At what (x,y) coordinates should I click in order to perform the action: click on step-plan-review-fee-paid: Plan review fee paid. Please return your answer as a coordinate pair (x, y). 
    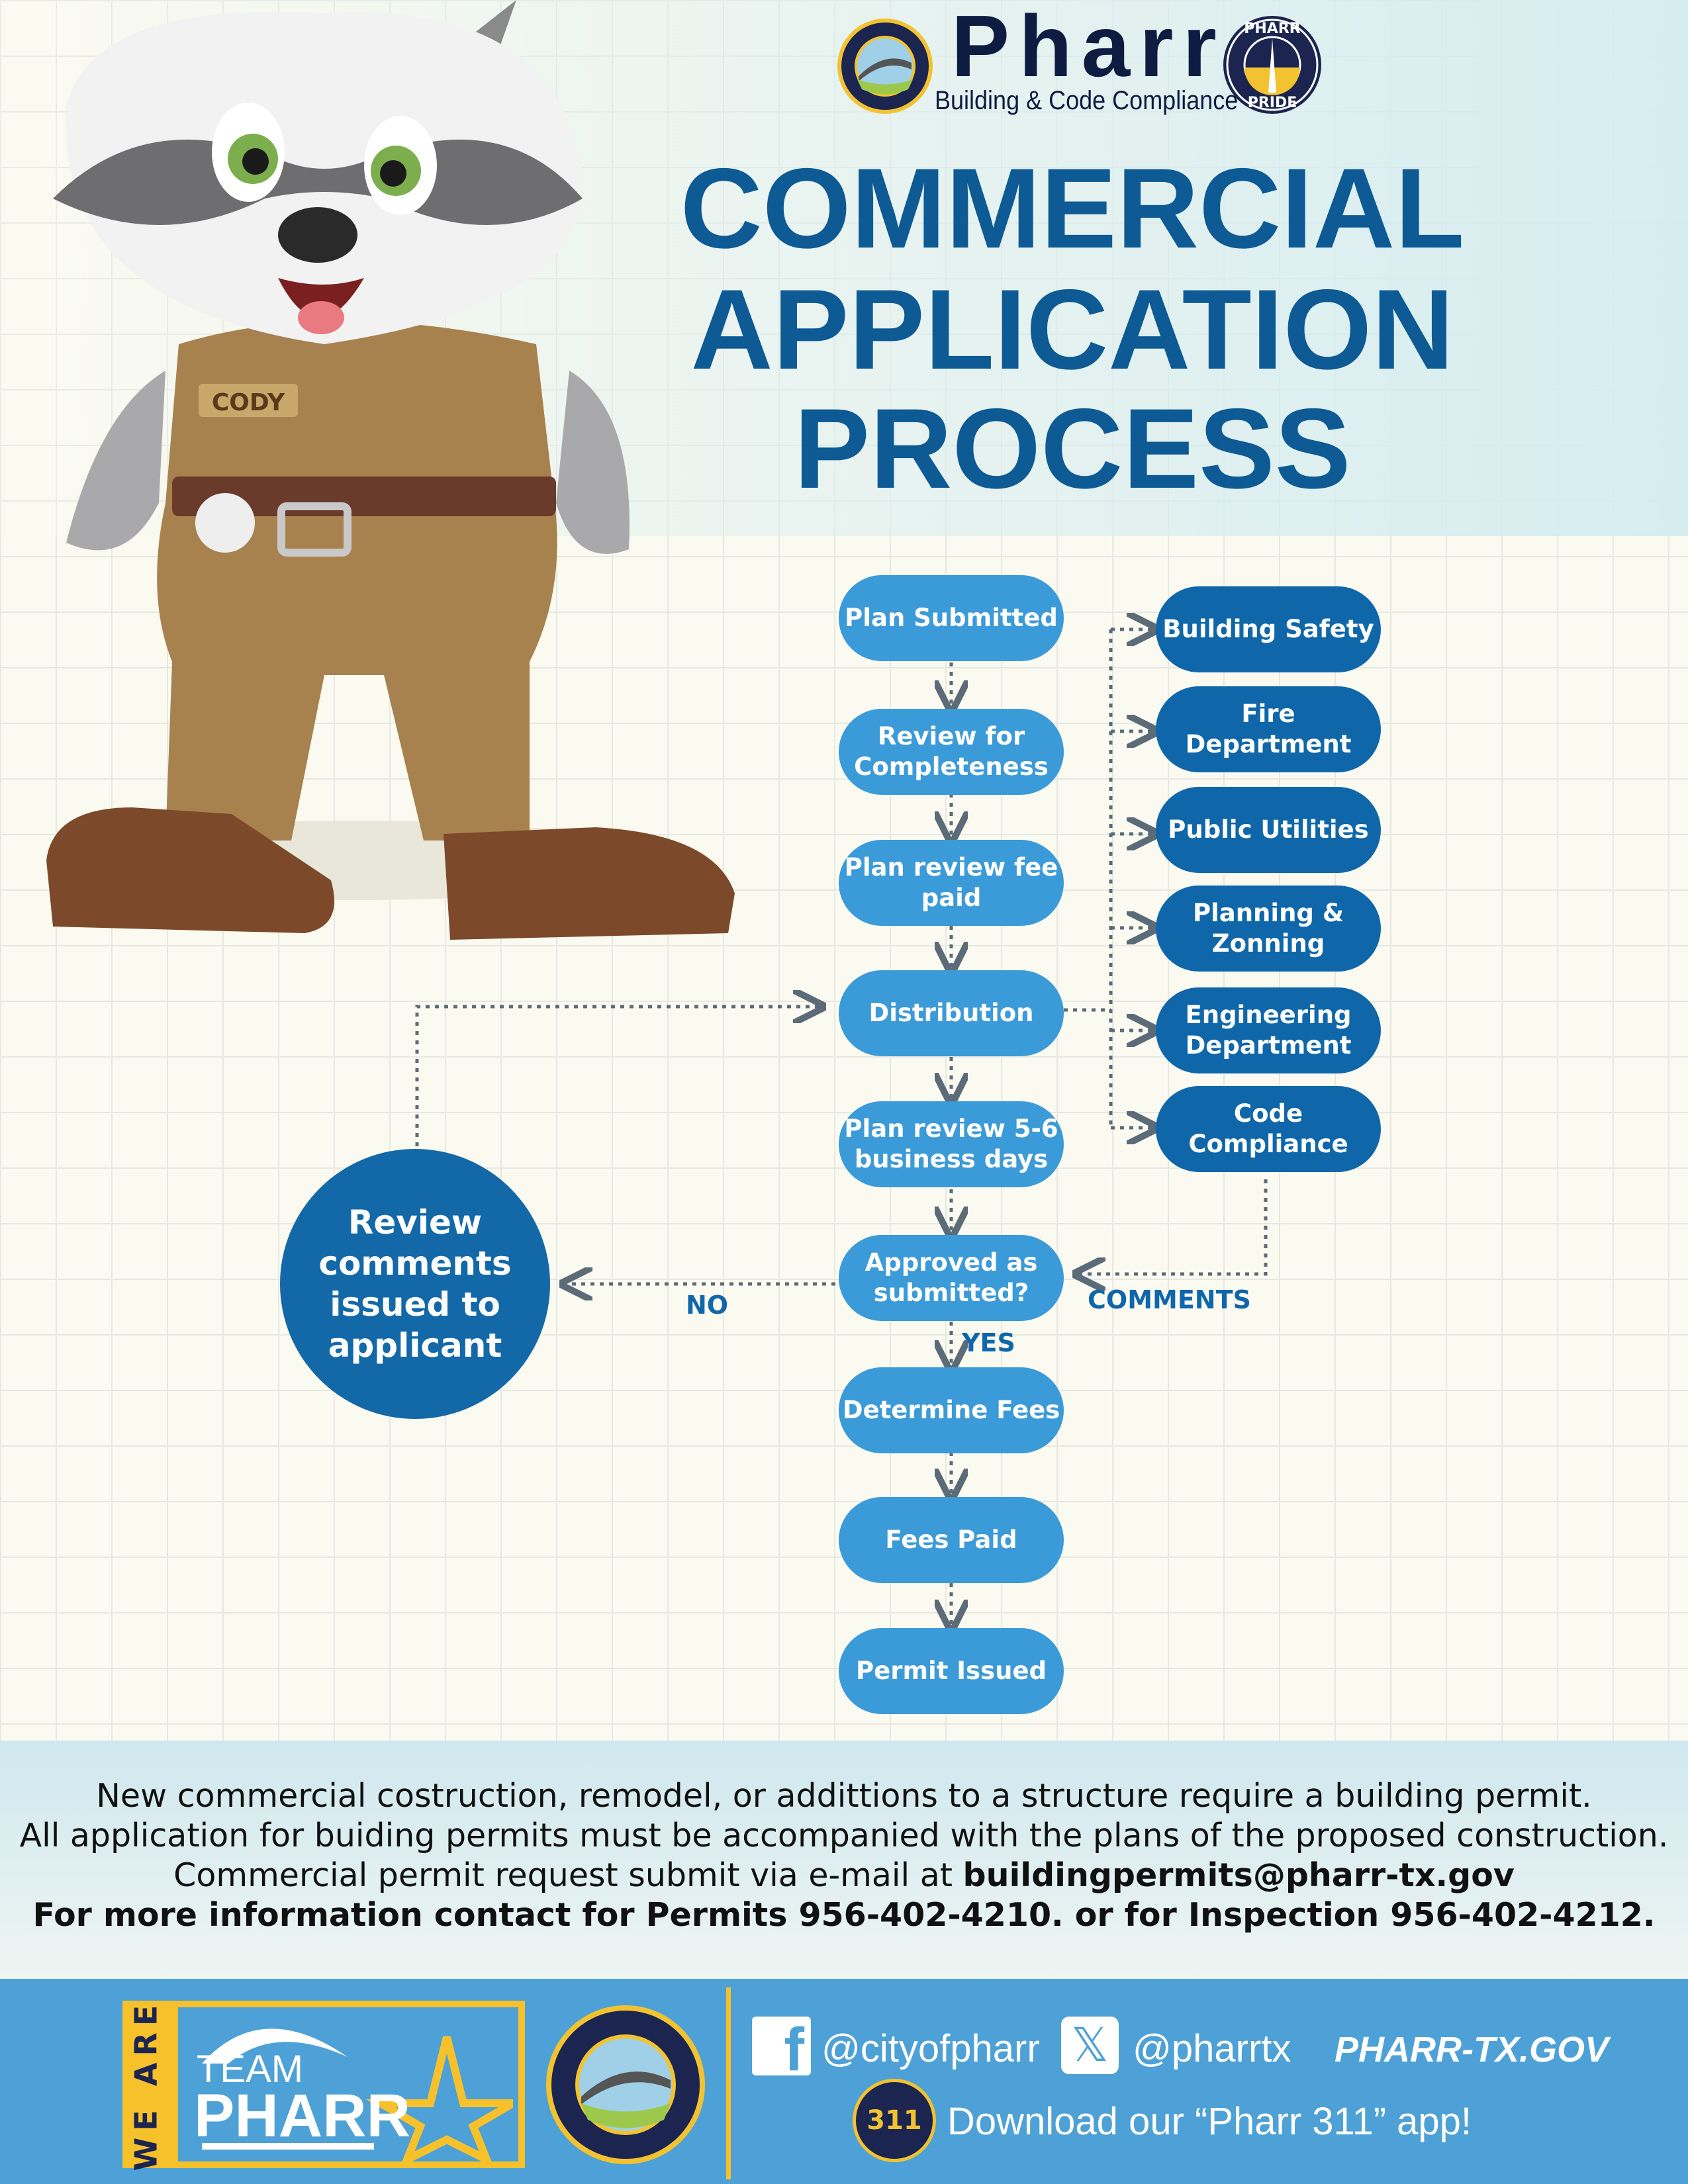
    Looking at the image, I should click on (951, 883).